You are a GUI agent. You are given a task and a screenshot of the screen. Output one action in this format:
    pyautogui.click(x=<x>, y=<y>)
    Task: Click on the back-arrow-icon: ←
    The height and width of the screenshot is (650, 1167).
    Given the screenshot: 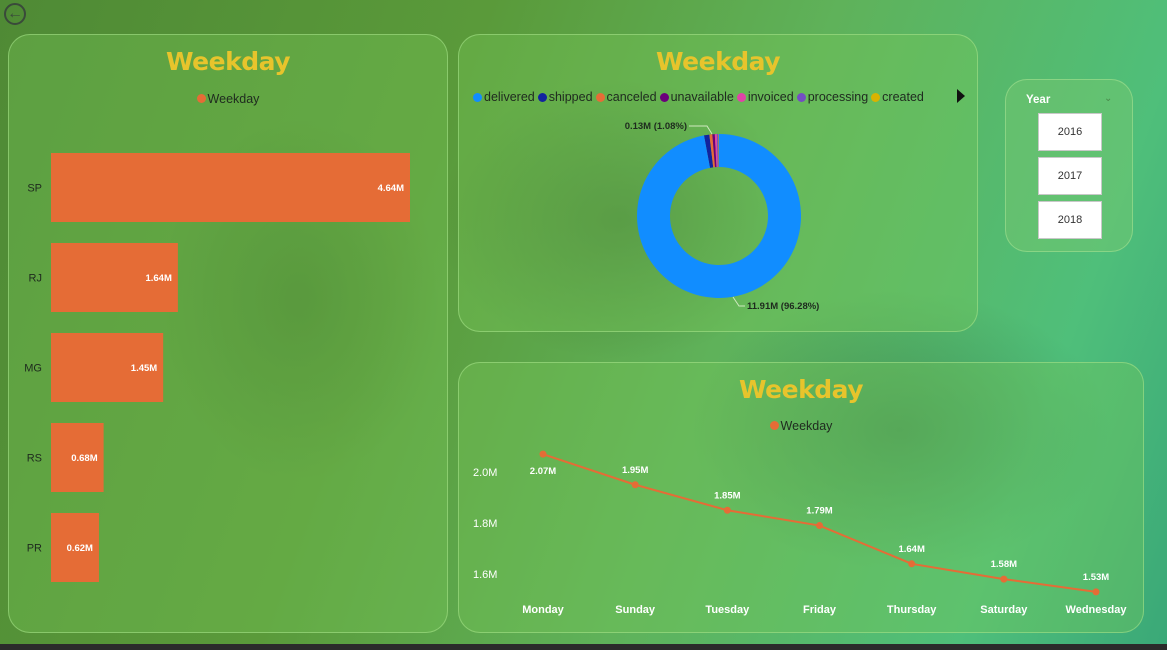 What is the action you would take?
    pyautogui.click(x=15, y=14)
    